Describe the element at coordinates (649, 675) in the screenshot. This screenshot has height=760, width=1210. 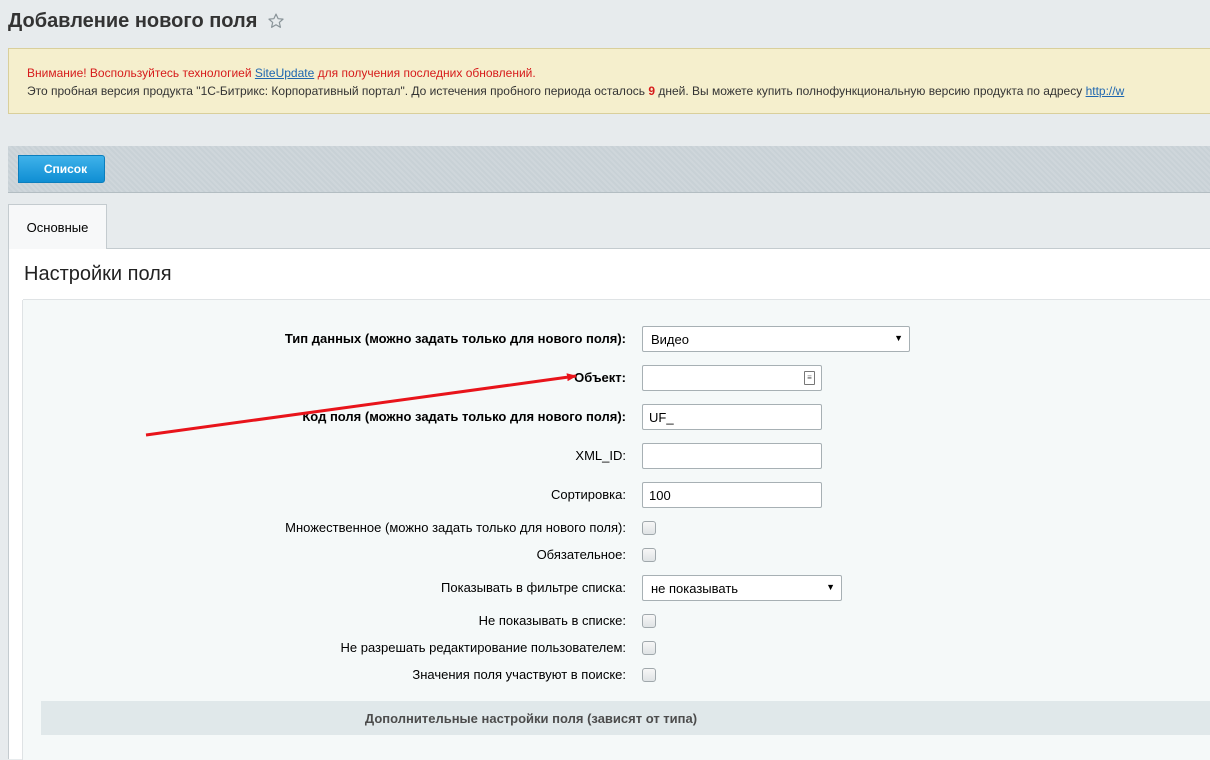
I see `searchable-checkbox` at that location.